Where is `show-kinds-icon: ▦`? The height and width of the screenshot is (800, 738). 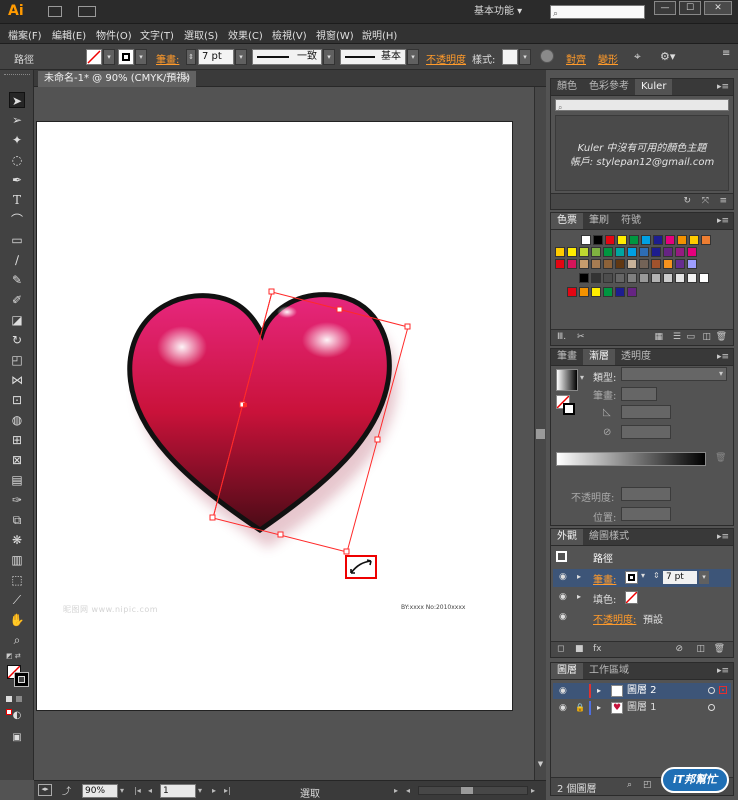 show-kinds-icon: ▦ is located at coordinates (658, 337).